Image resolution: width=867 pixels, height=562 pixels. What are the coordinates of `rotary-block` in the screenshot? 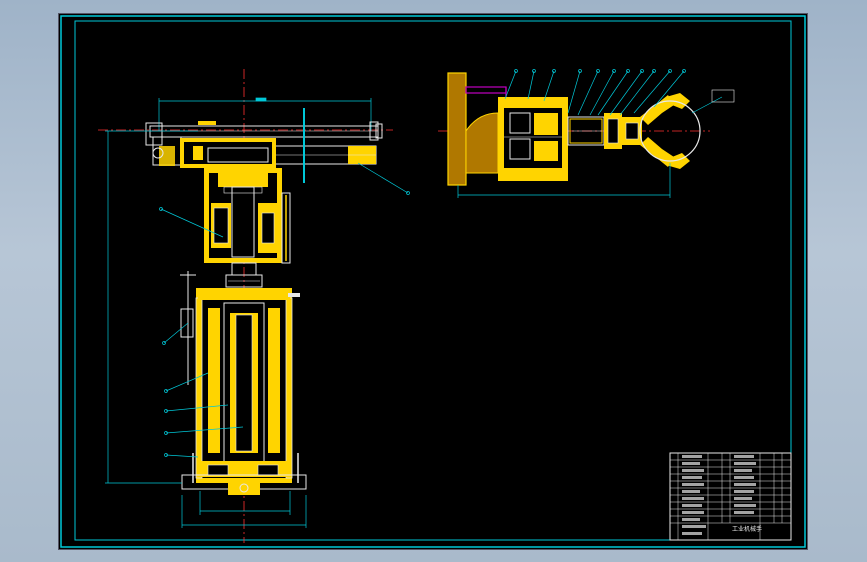 It's located at (247, 216).